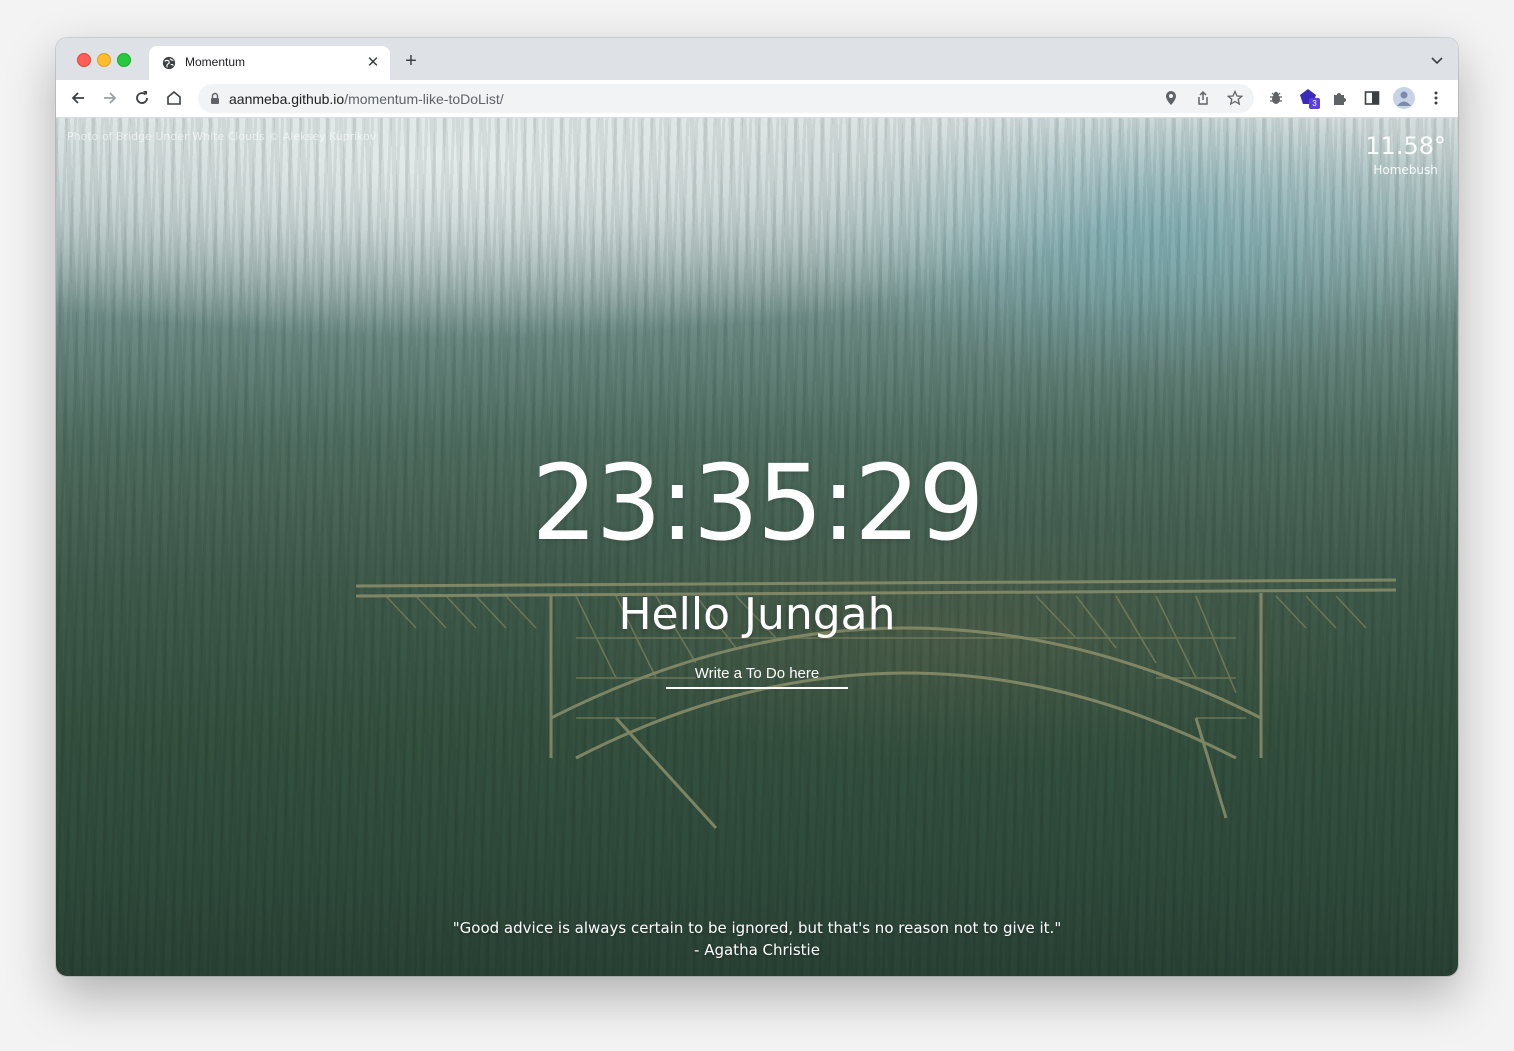  What do you see at coordinates (757, 675) in the screenshot?
I see `todo-input` at bounding box center [757, 675].